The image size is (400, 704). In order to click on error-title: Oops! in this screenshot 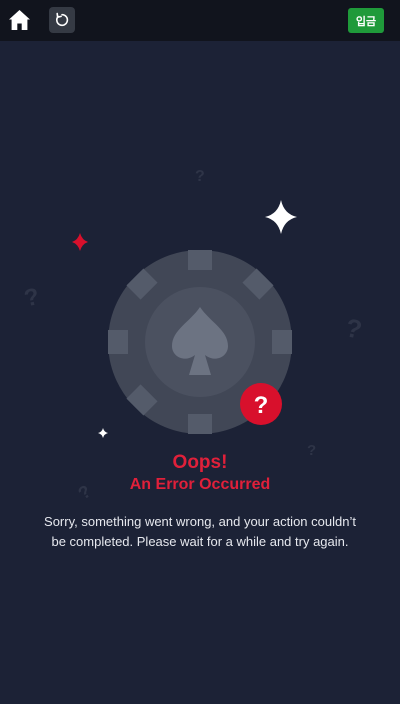, I will do `click(200, 462)`.